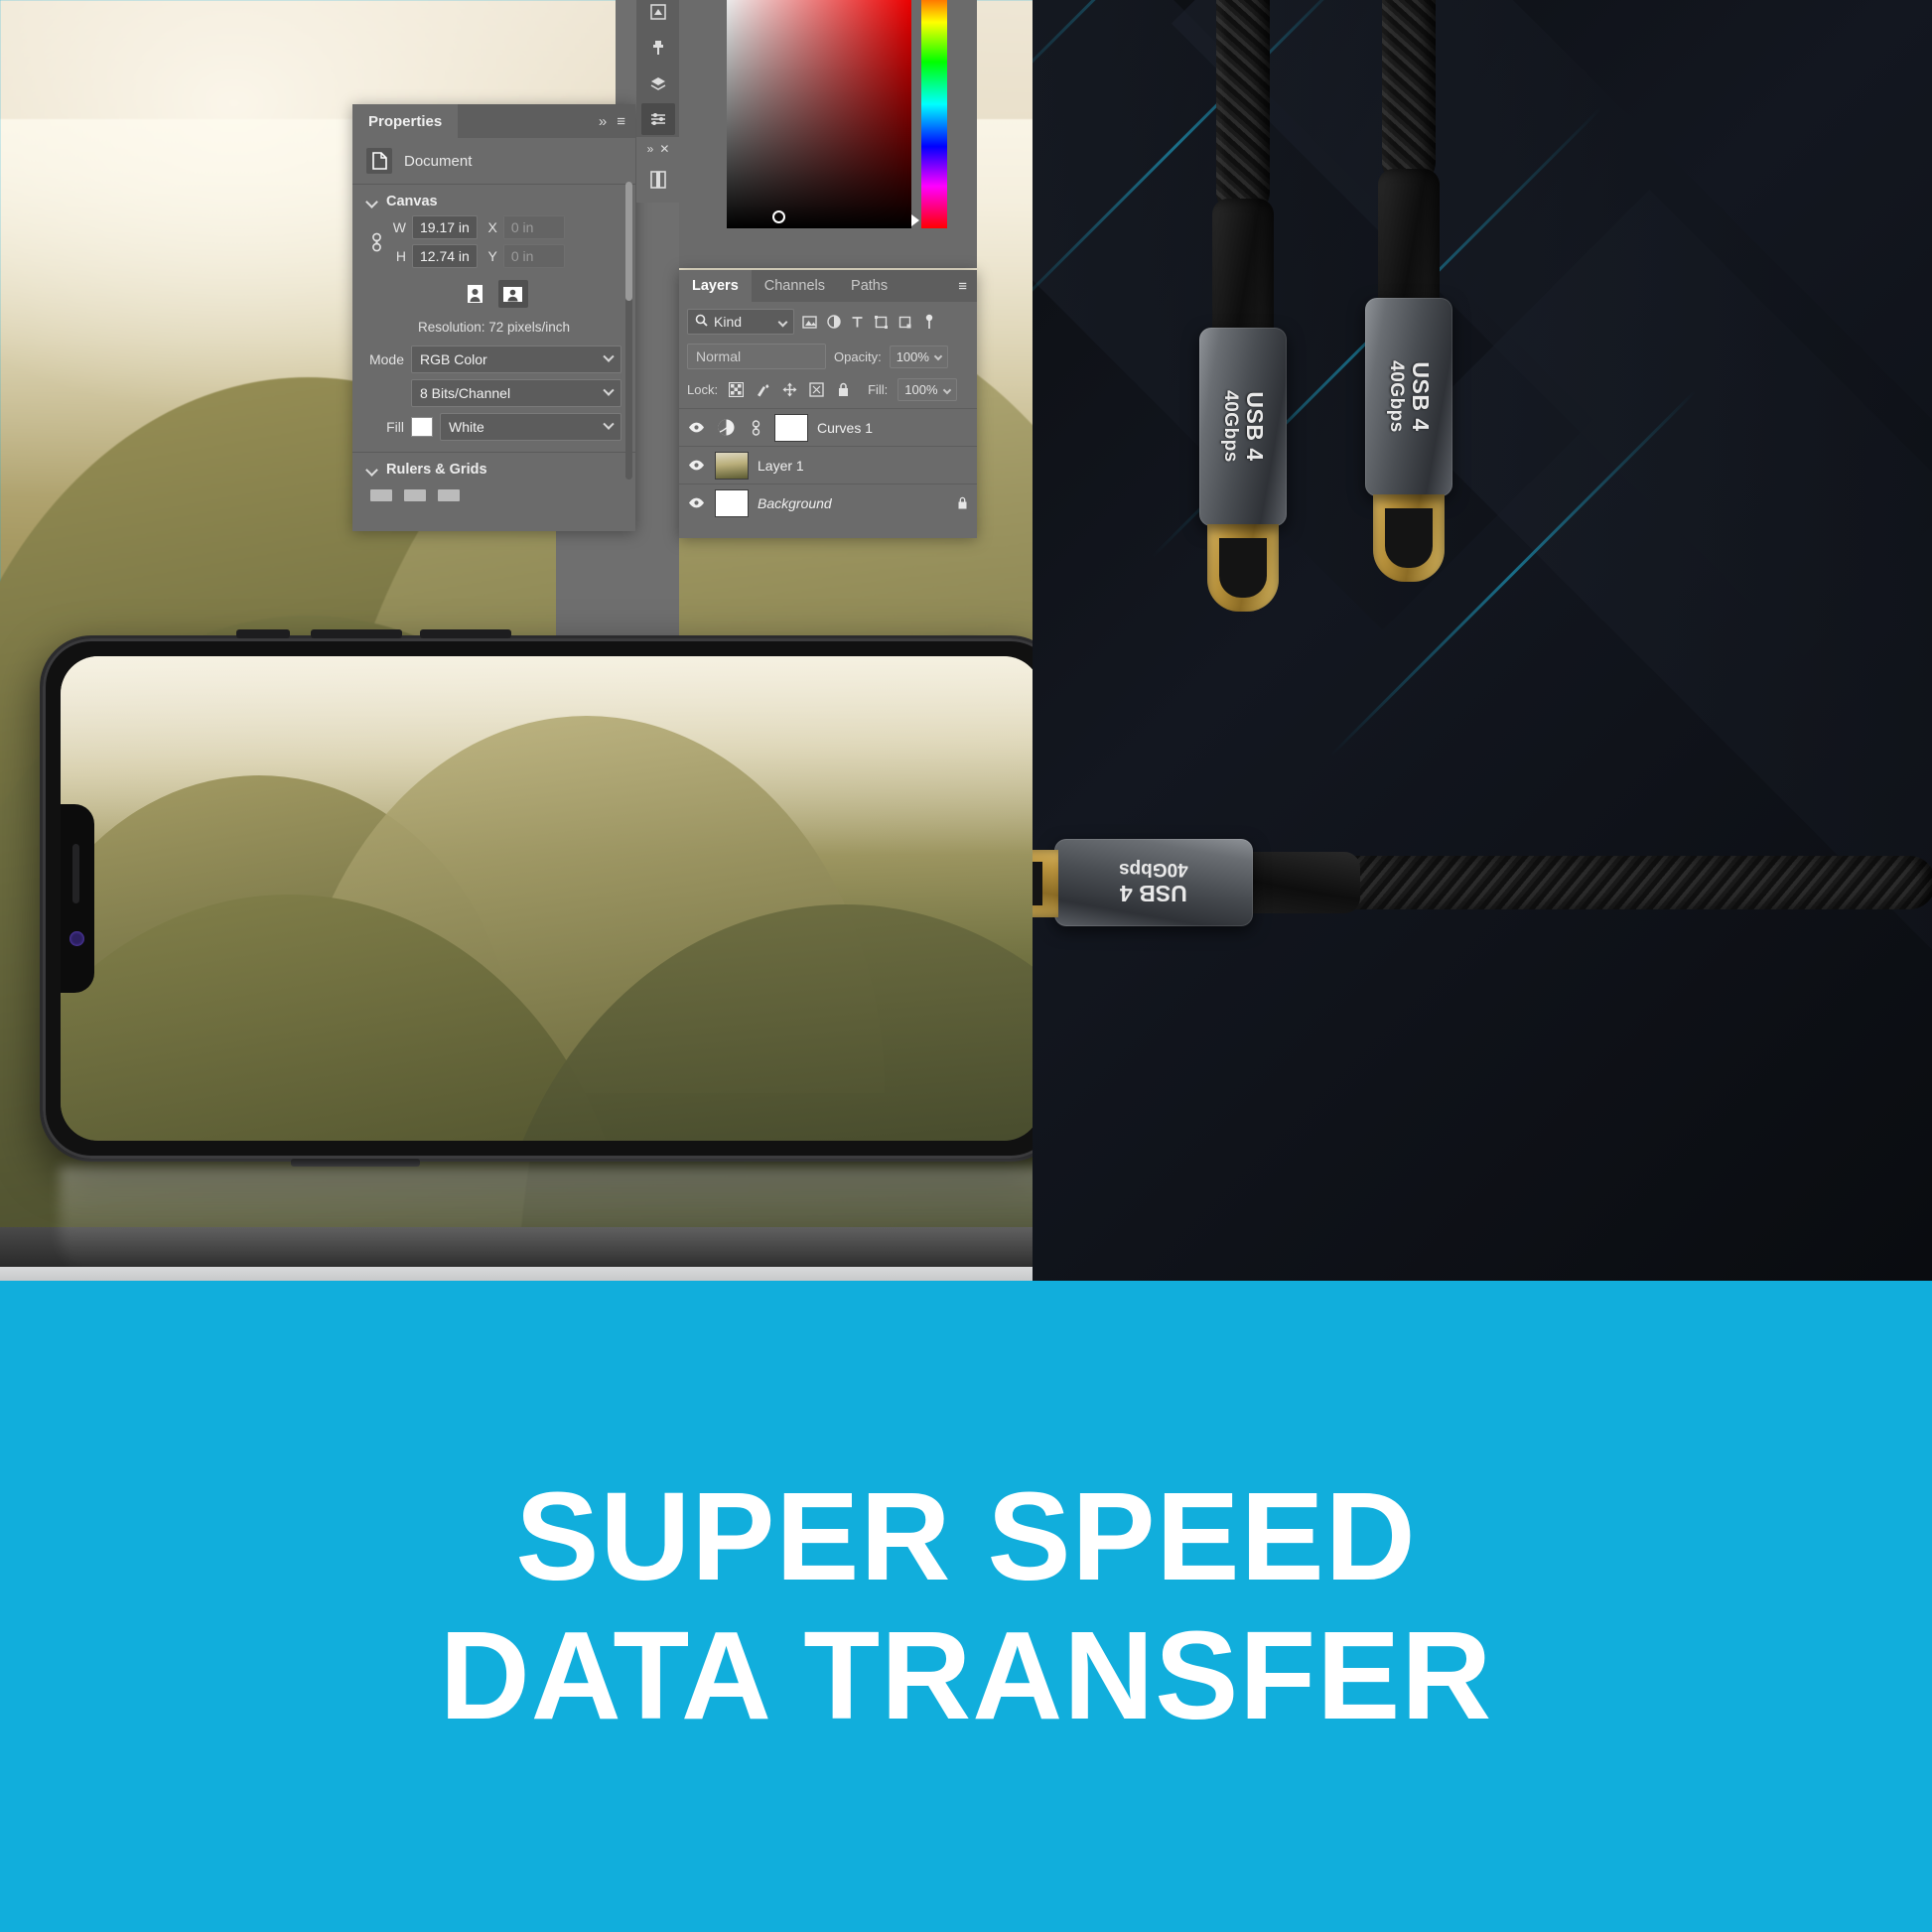  I want to click on filter-pixel-icon, so click(809, 322).